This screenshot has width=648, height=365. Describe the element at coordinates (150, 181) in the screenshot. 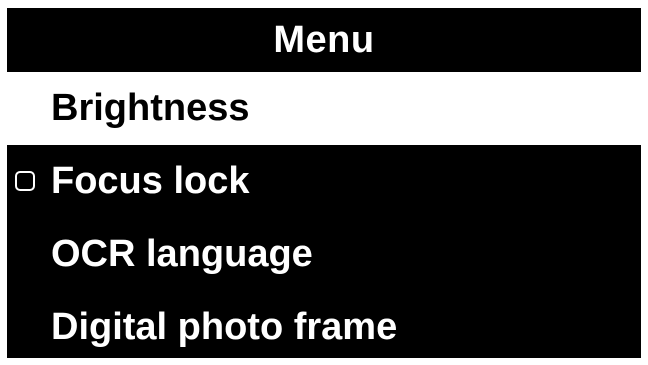

I see `menu-item-label: Focus lock` at that location.